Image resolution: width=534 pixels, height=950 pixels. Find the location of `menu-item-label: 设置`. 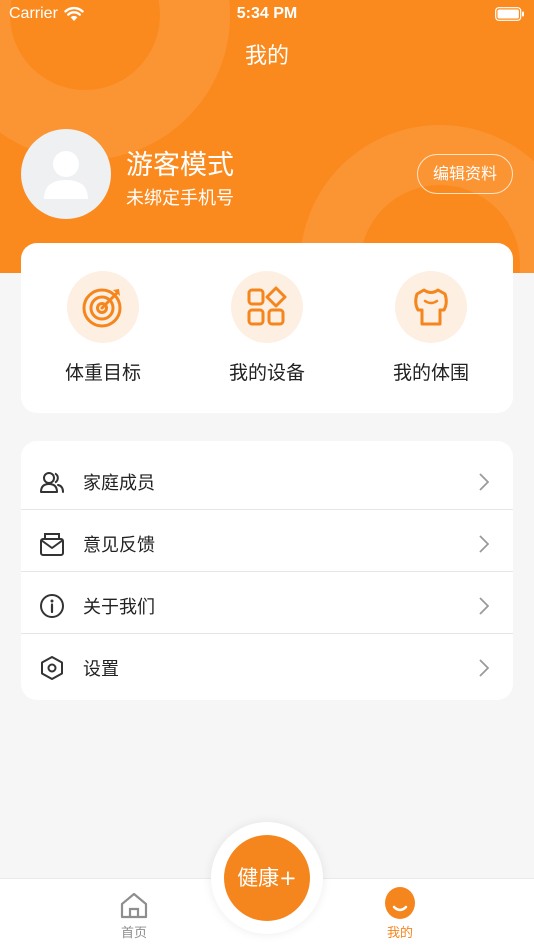

menu-item-label: 设置 is located at coordinates (101, 669).